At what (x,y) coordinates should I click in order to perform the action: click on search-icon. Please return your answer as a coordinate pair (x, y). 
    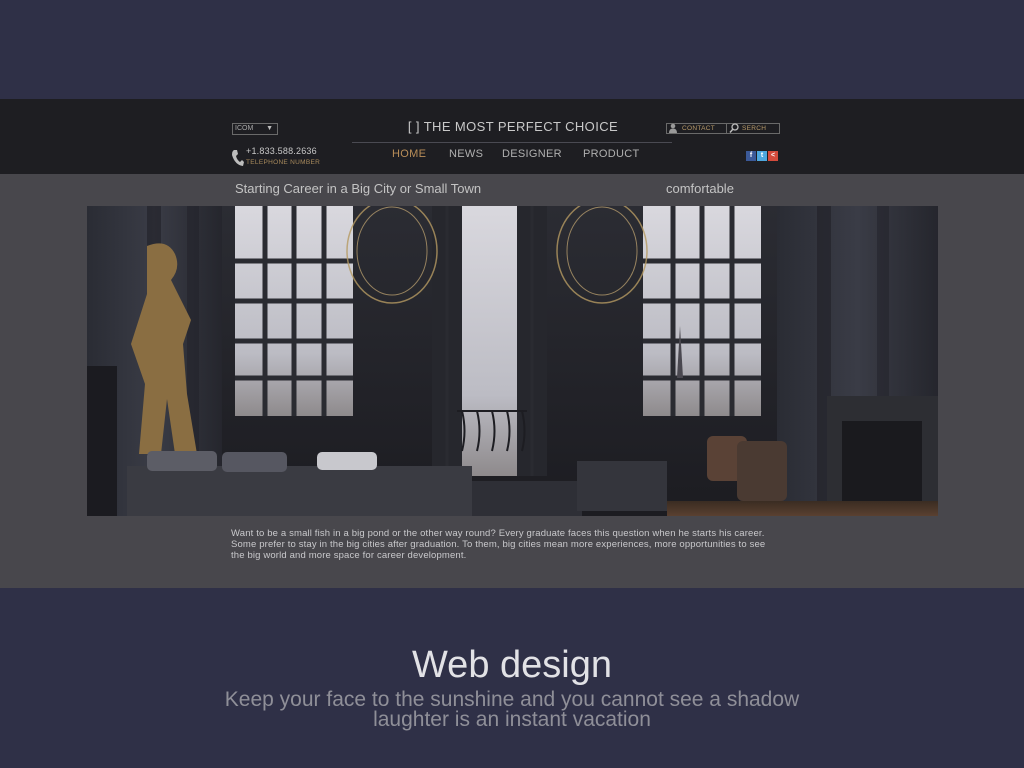
    Looking at the image, I should click on (734, 128).